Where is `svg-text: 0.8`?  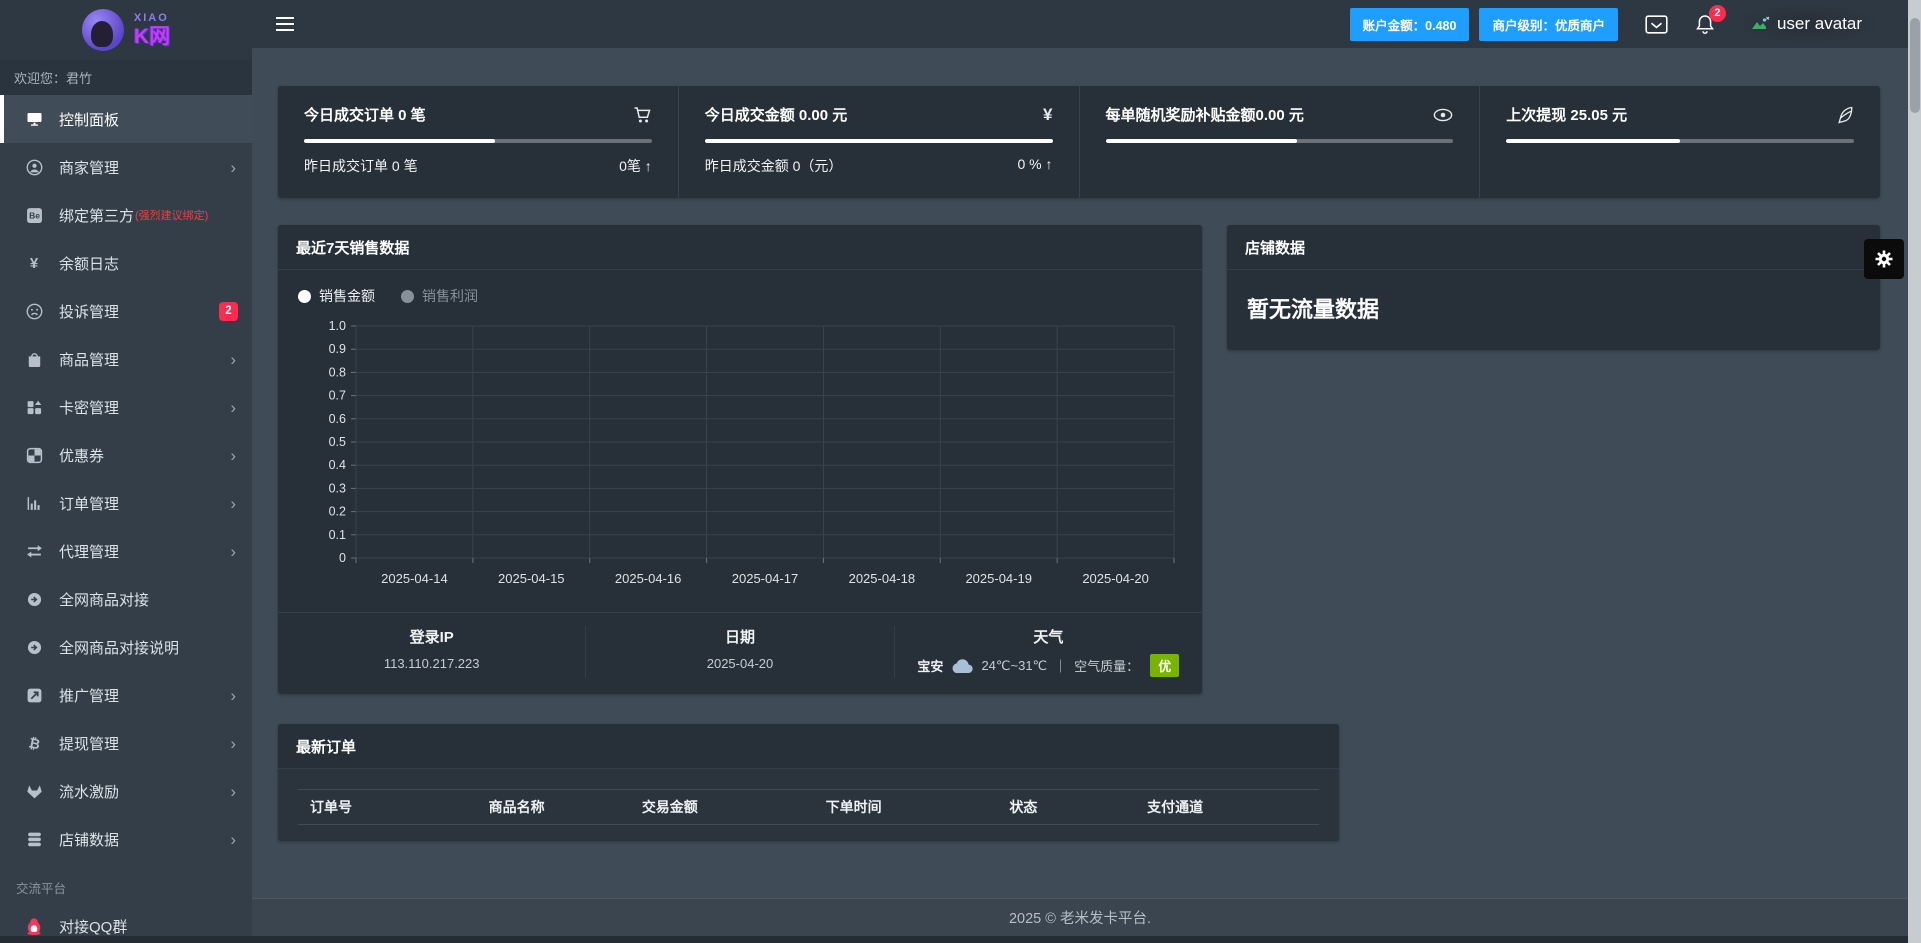
svg-text: 0.8 is located at coordinates (337, 372).